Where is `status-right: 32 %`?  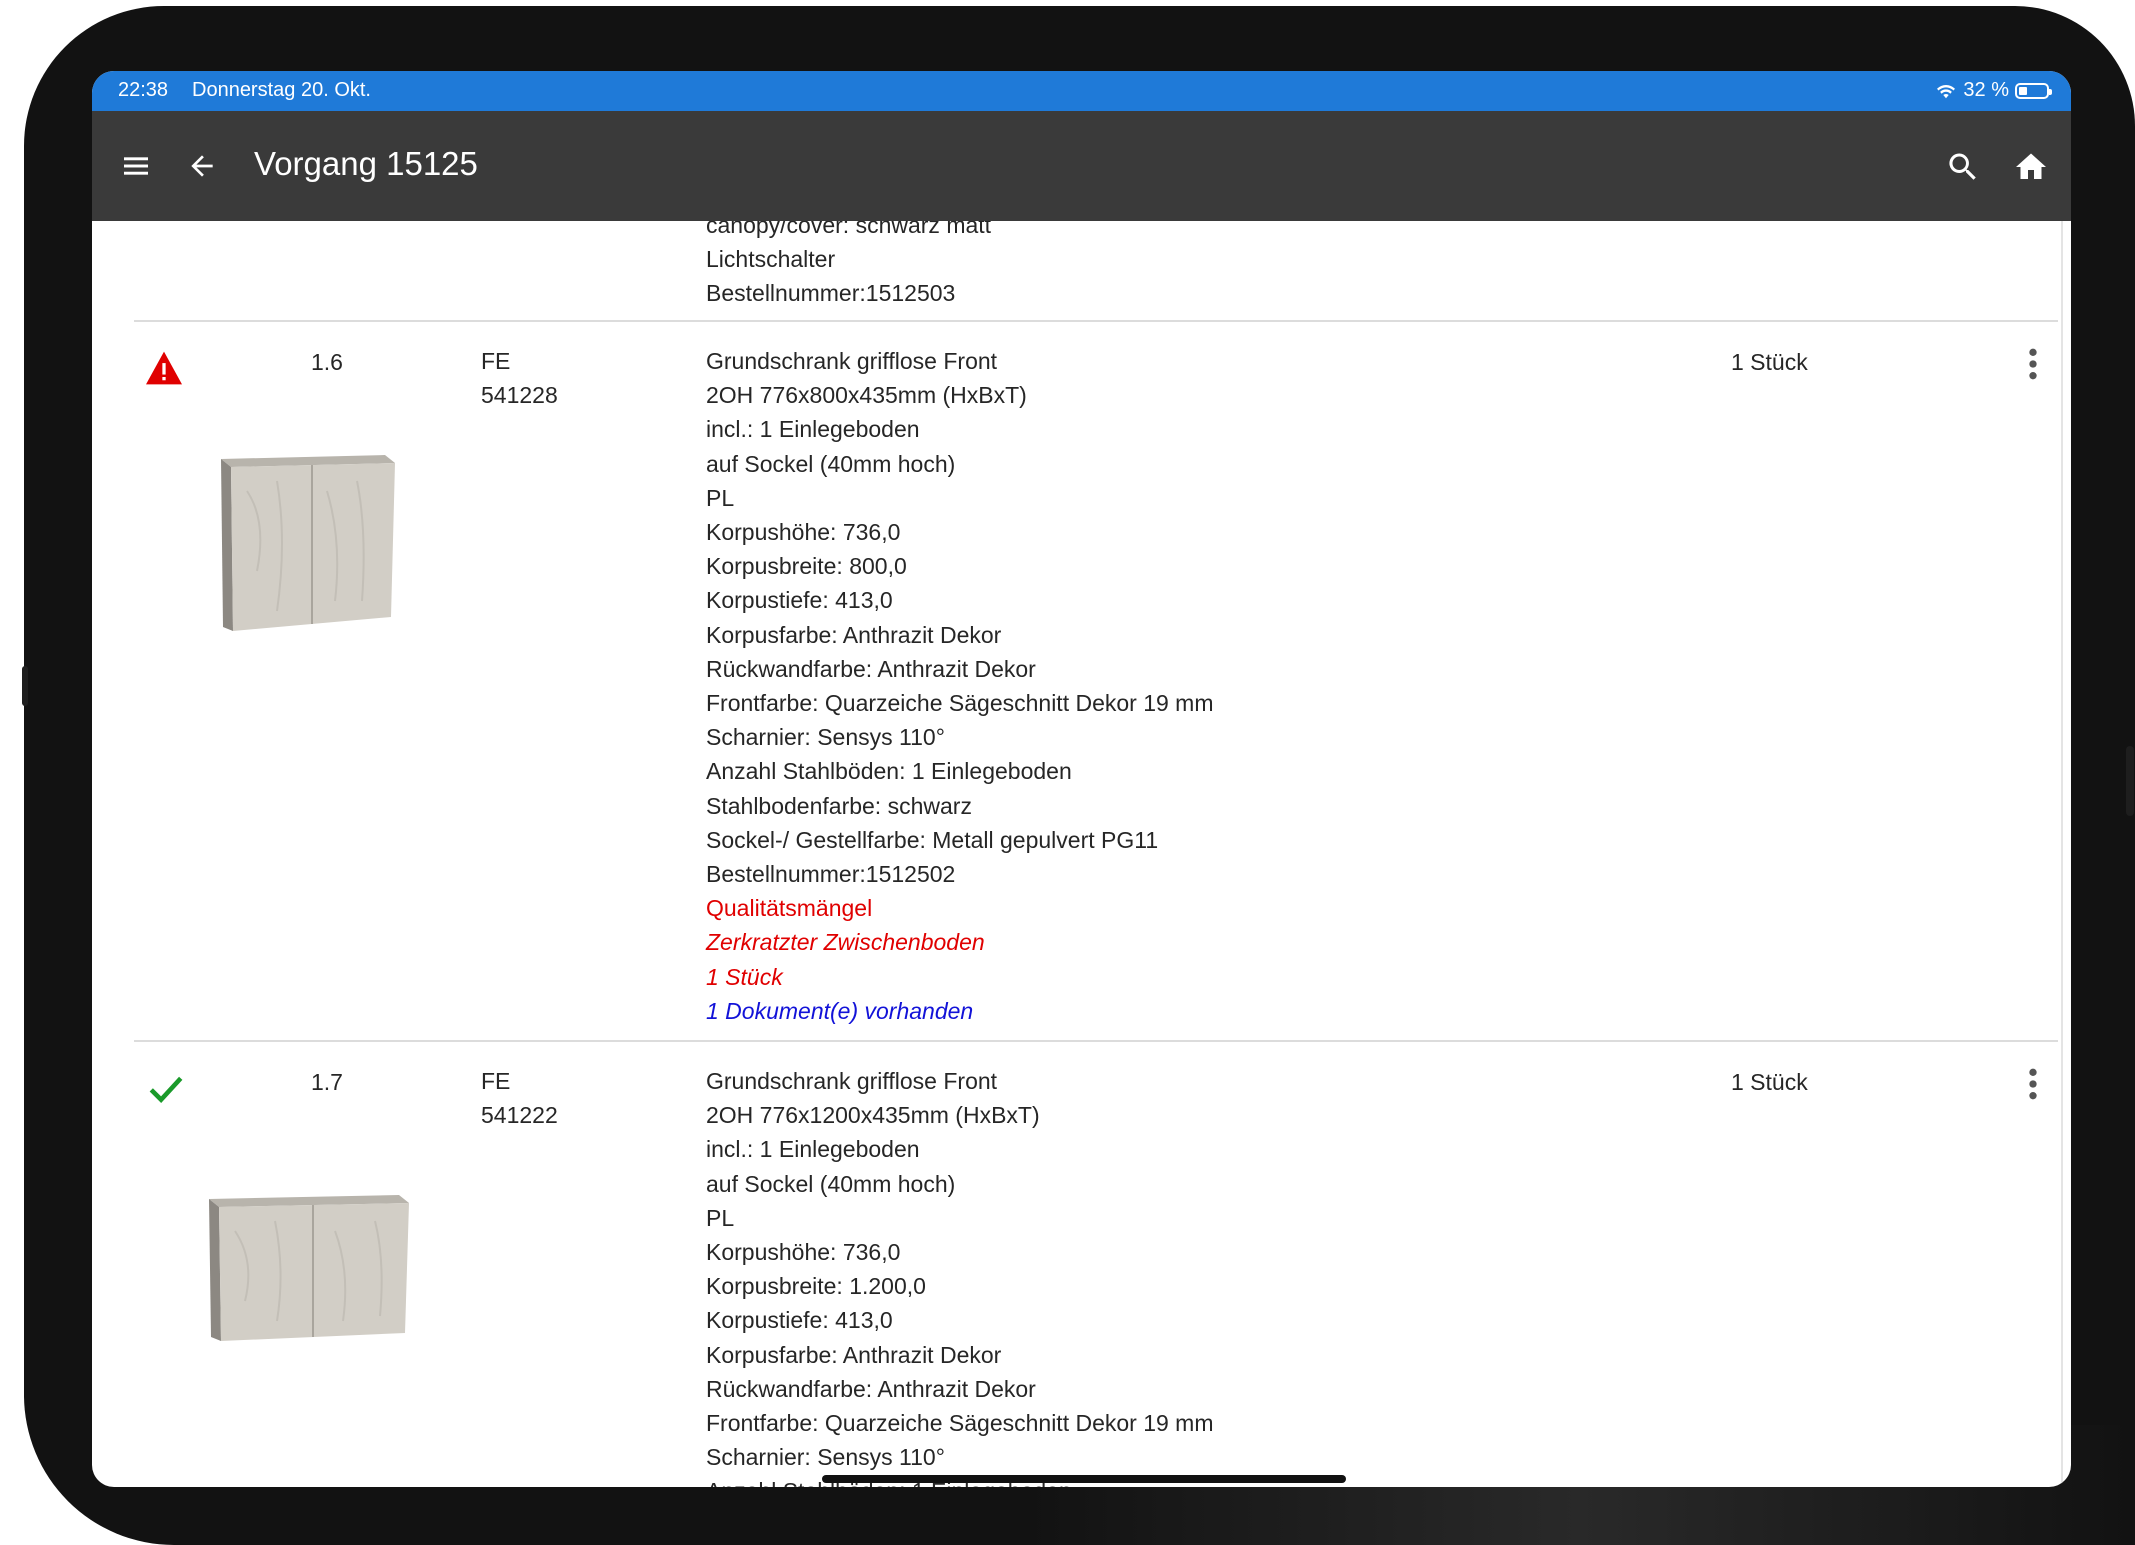 status-right: 32 % is located at coordinates (1993, 90).